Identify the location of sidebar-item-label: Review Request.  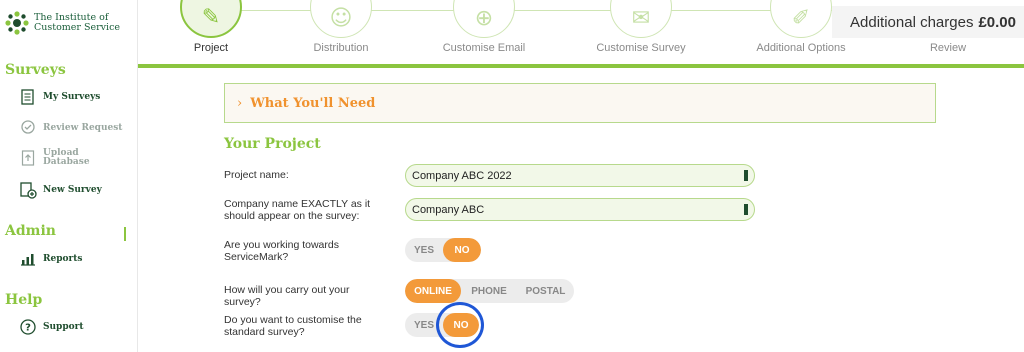
(83, 128).